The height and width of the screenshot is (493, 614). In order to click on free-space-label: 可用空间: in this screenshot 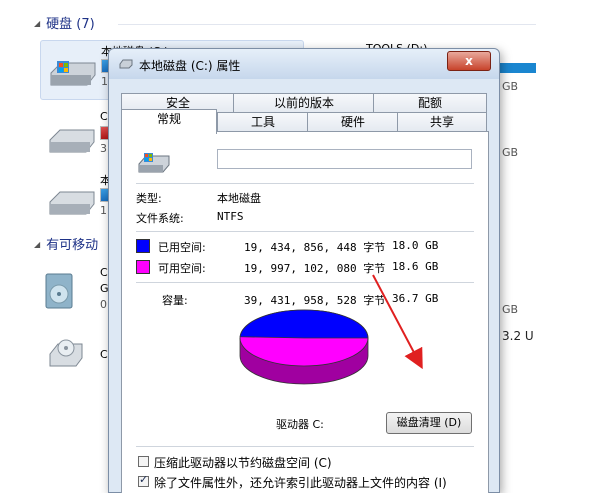, I will do `click(182, 268)`.